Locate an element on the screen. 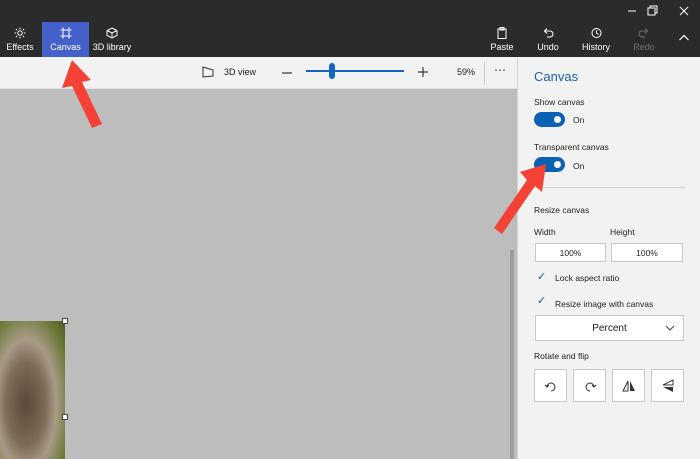  3d-view-icon is located at coordinates (208, 72).